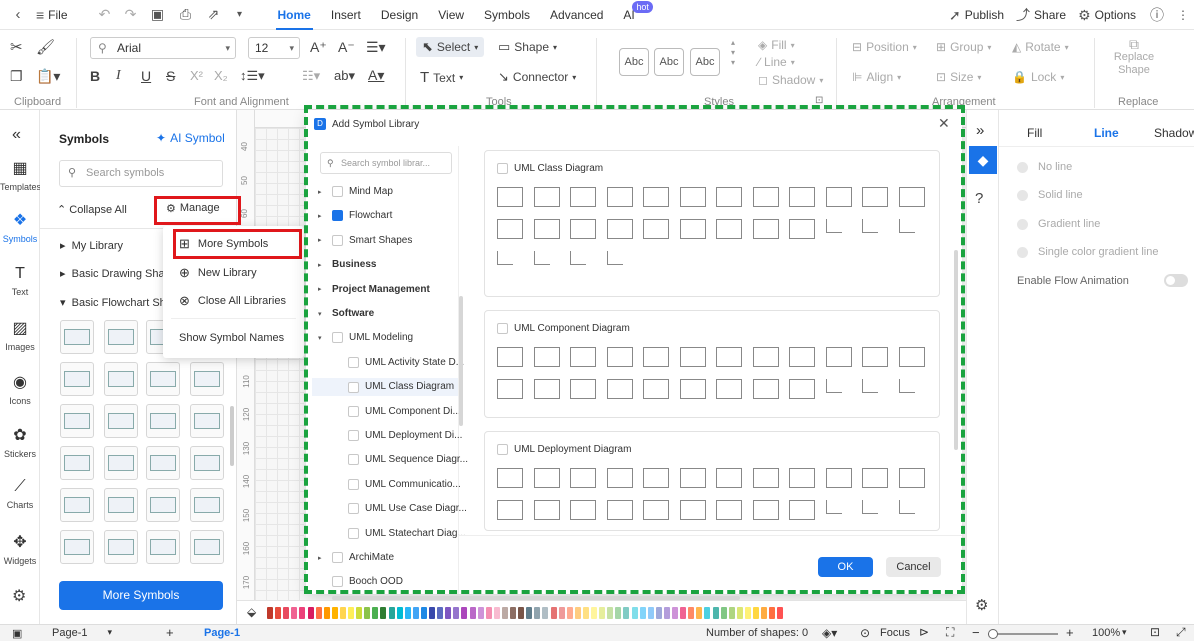 This screenshot has width=1194, height=641. What do you see at coordinates (1034, 133) in the screenshot?
I see `tab-fill: Fill` at bounding box center [1034, 133].